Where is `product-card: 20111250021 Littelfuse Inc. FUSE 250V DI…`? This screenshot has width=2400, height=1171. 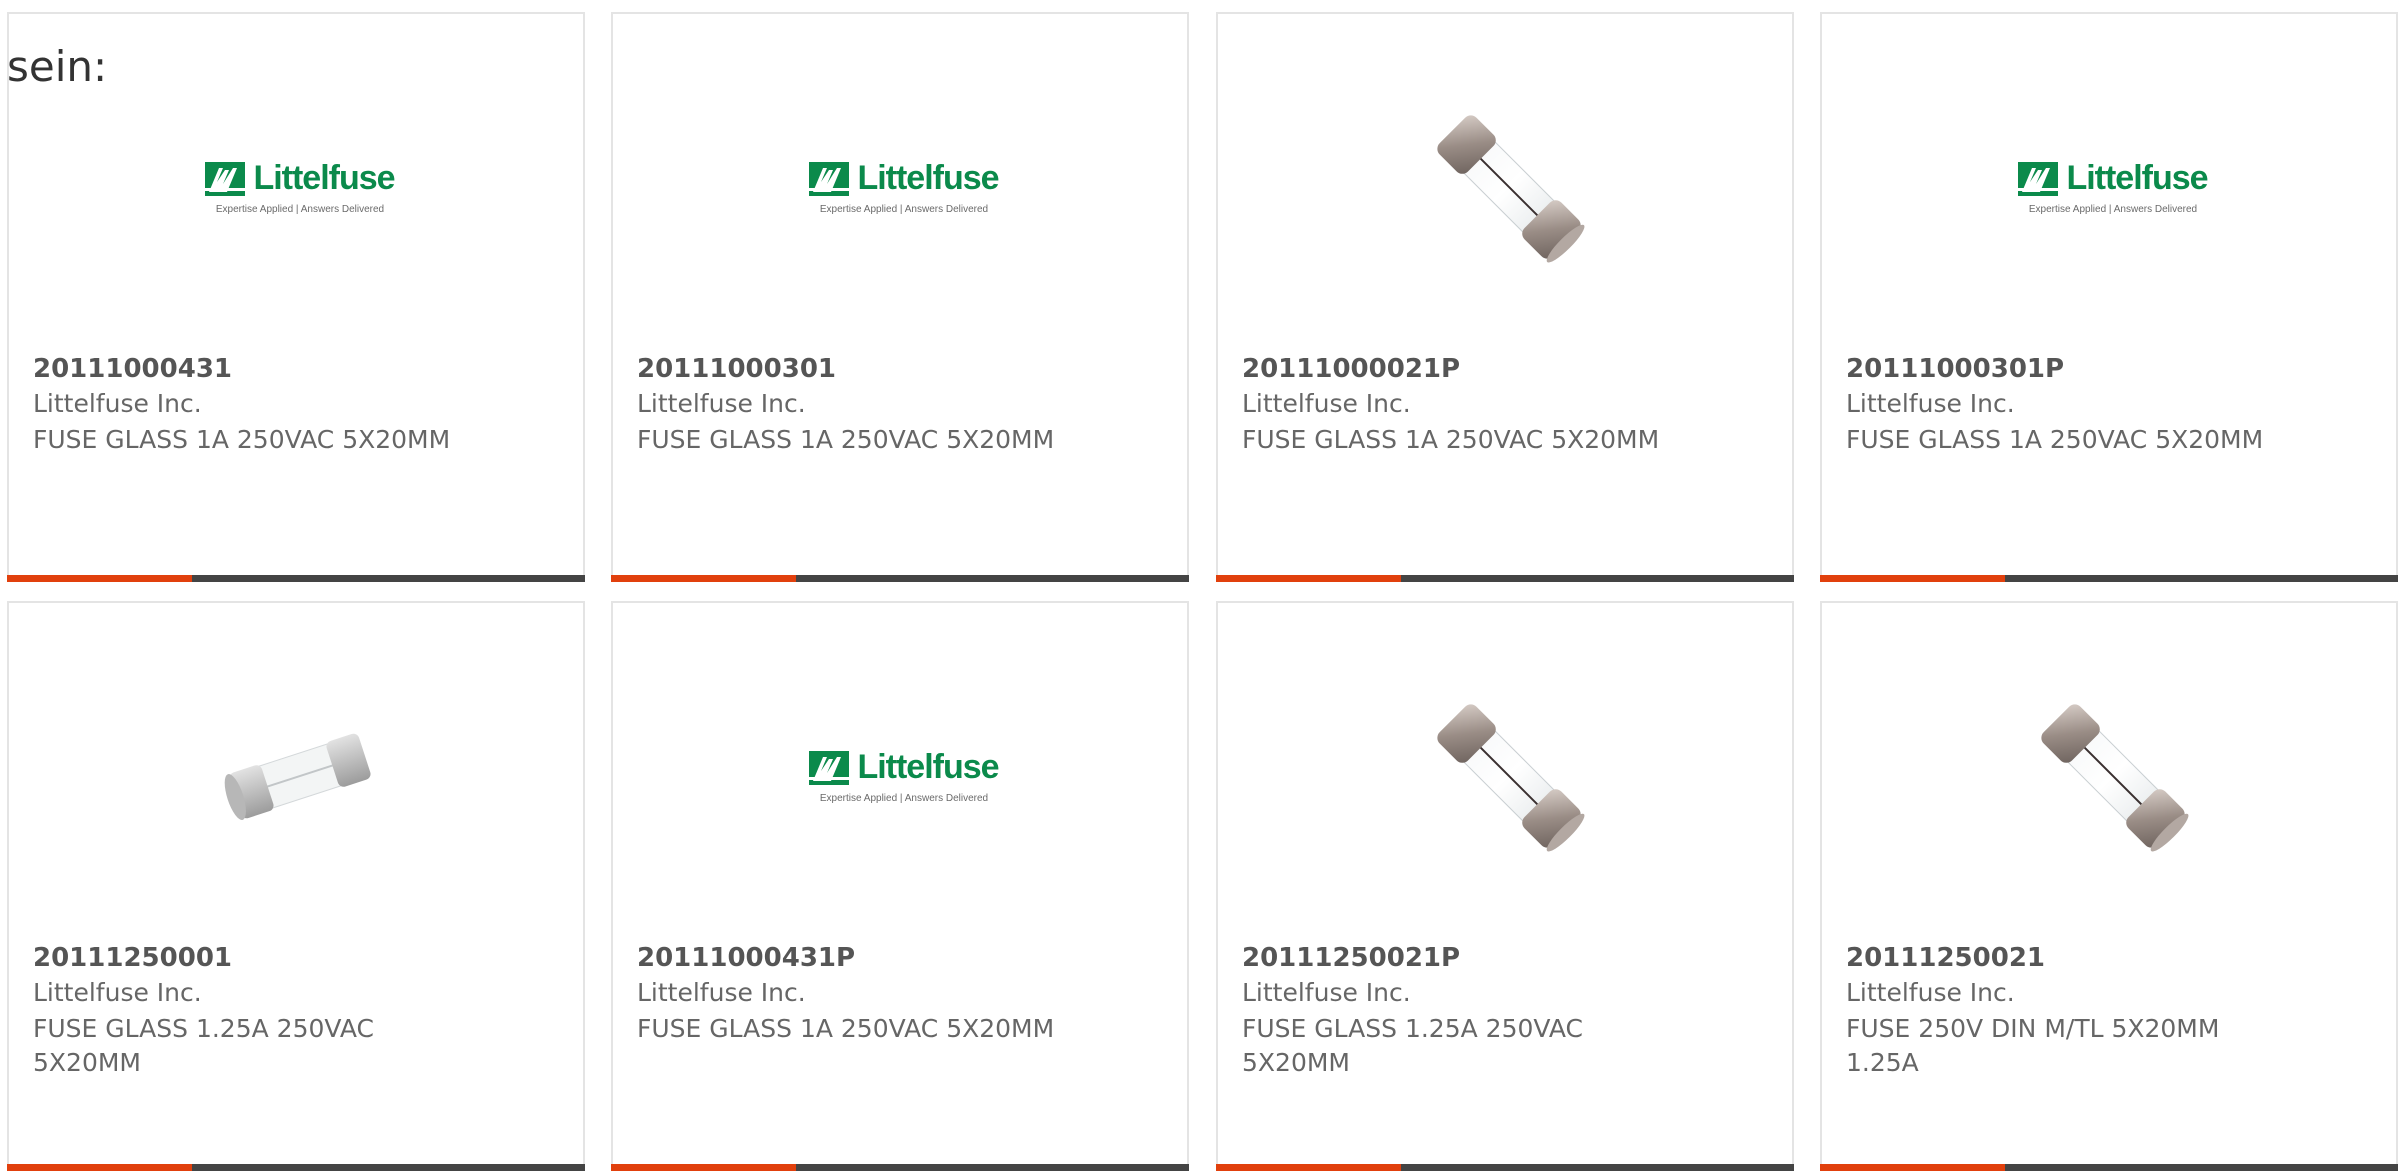
product-card: 20111250021 Littelfuse Inc. FUSE 250V DI… is located at coordinates (2109, 886).